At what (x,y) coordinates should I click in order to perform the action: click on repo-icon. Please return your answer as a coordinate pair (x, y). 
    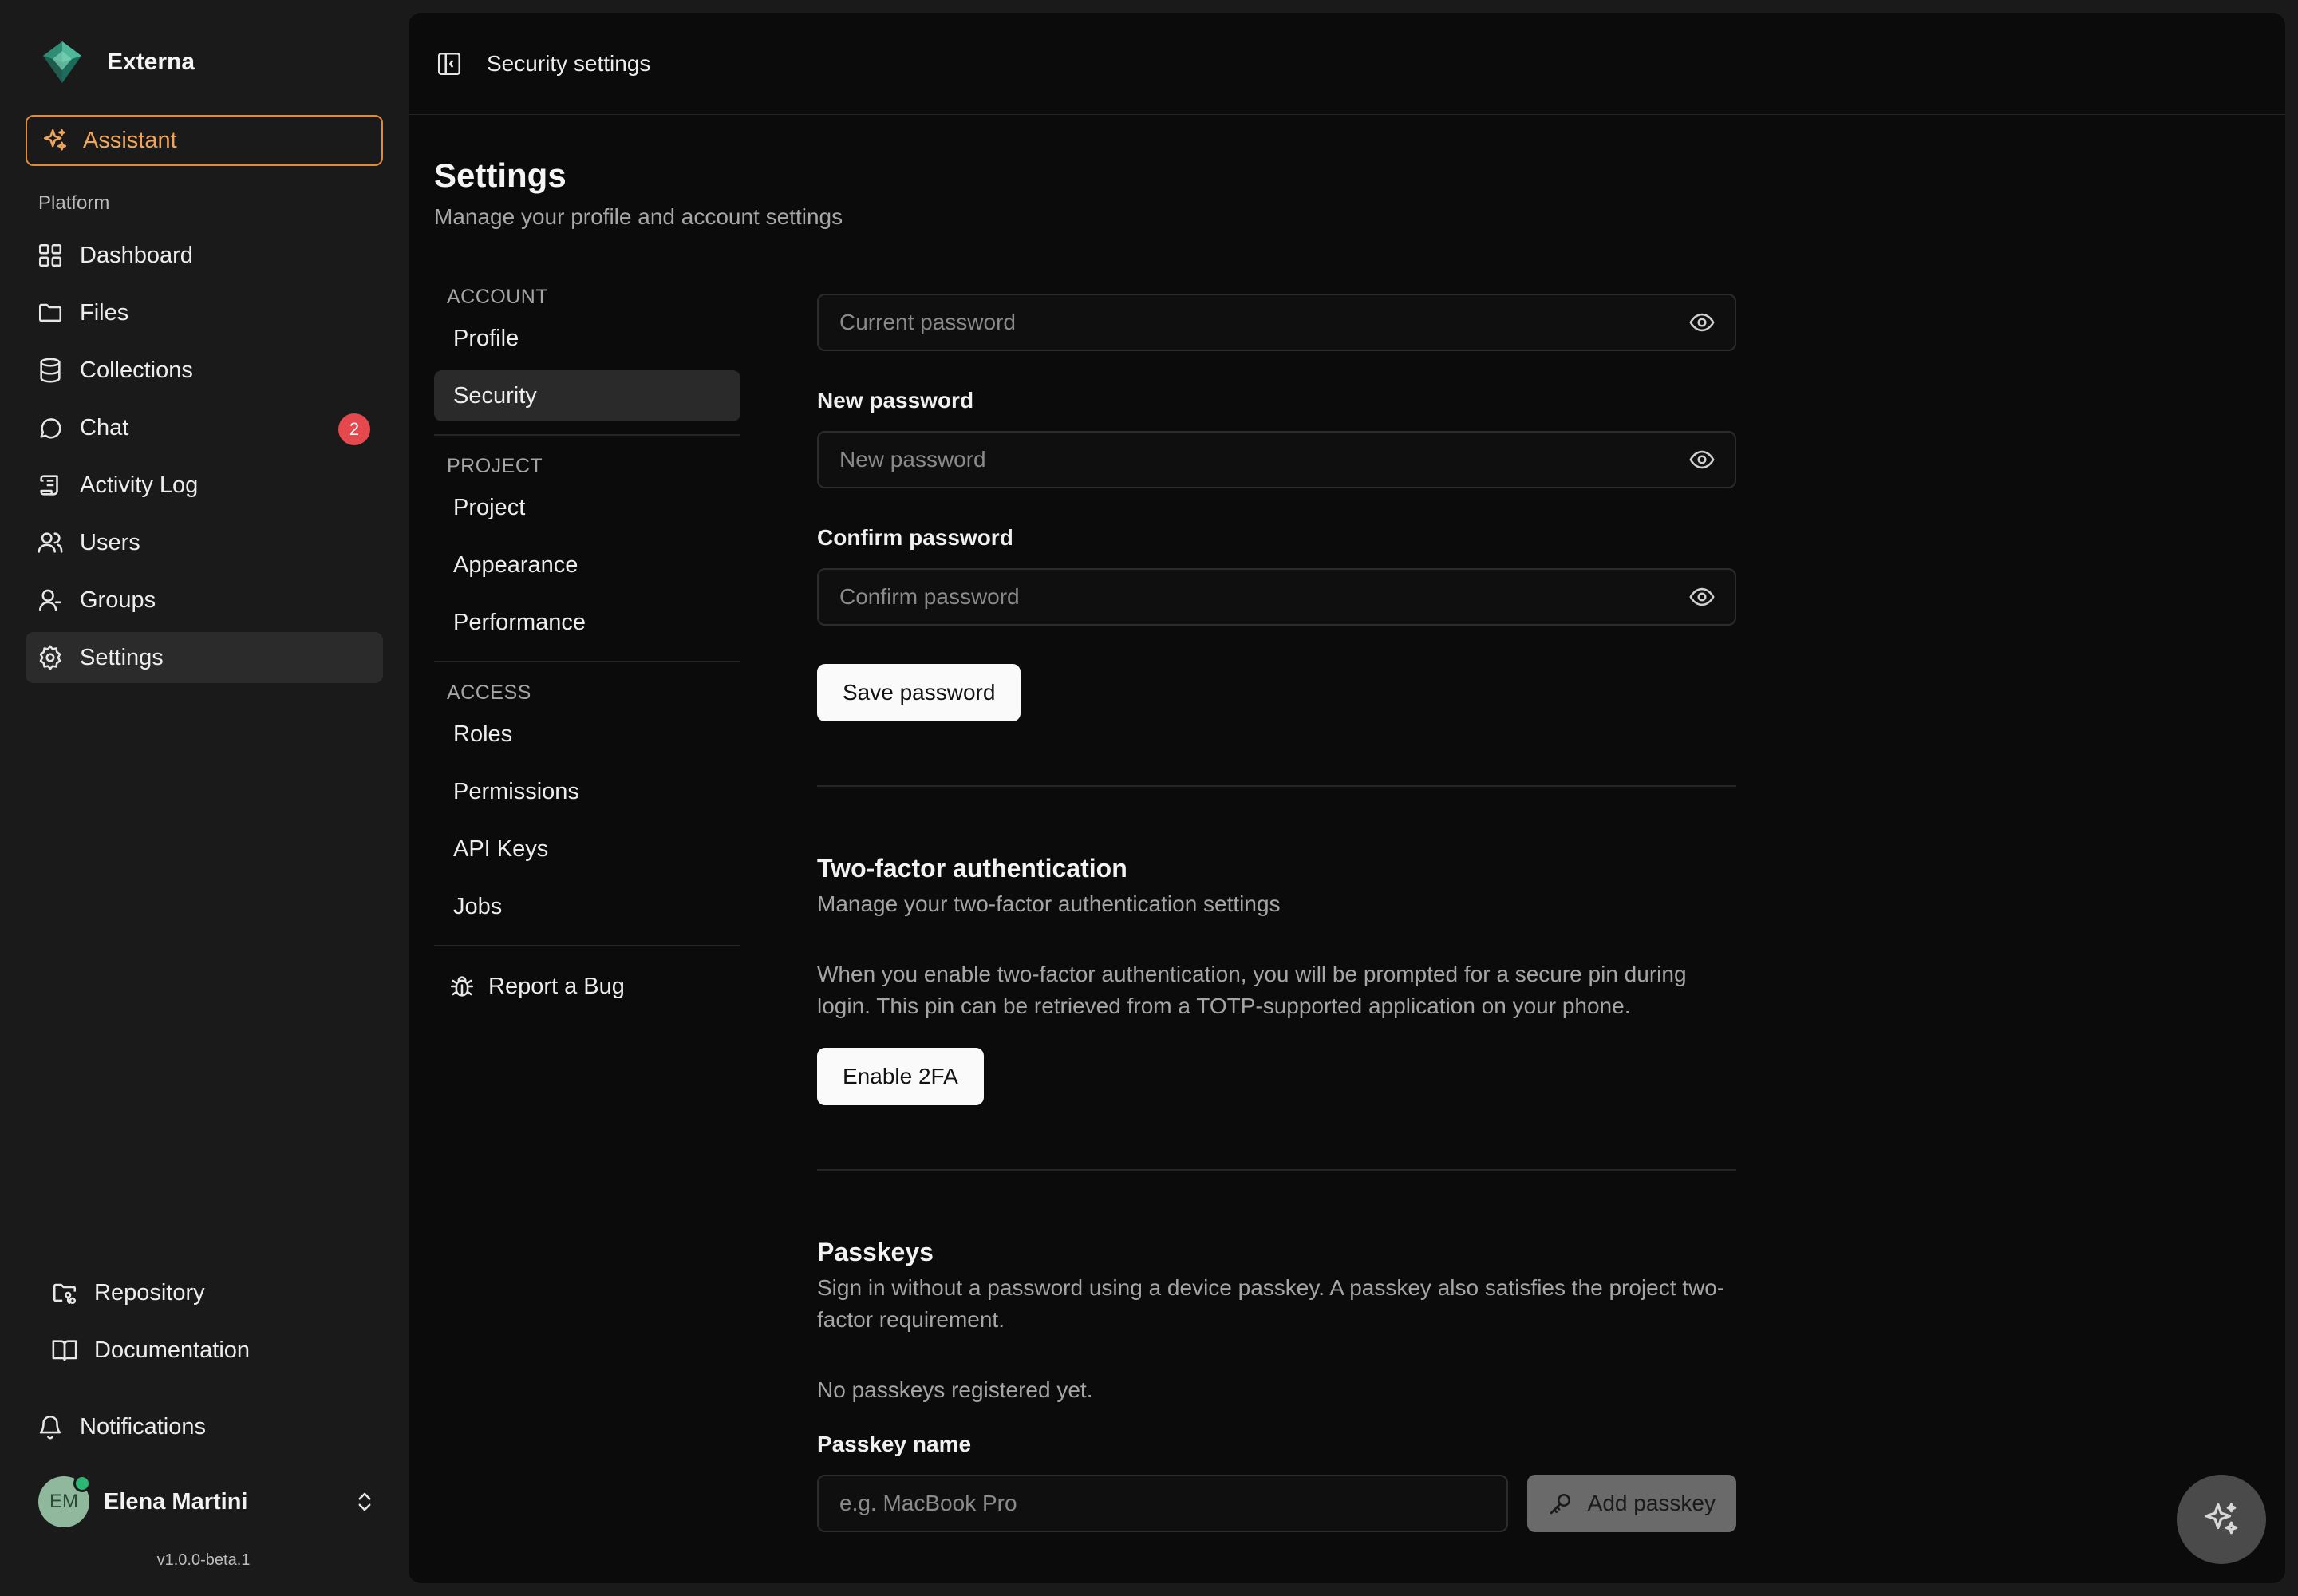
    Looking at the image, I should click on (65, 1294).